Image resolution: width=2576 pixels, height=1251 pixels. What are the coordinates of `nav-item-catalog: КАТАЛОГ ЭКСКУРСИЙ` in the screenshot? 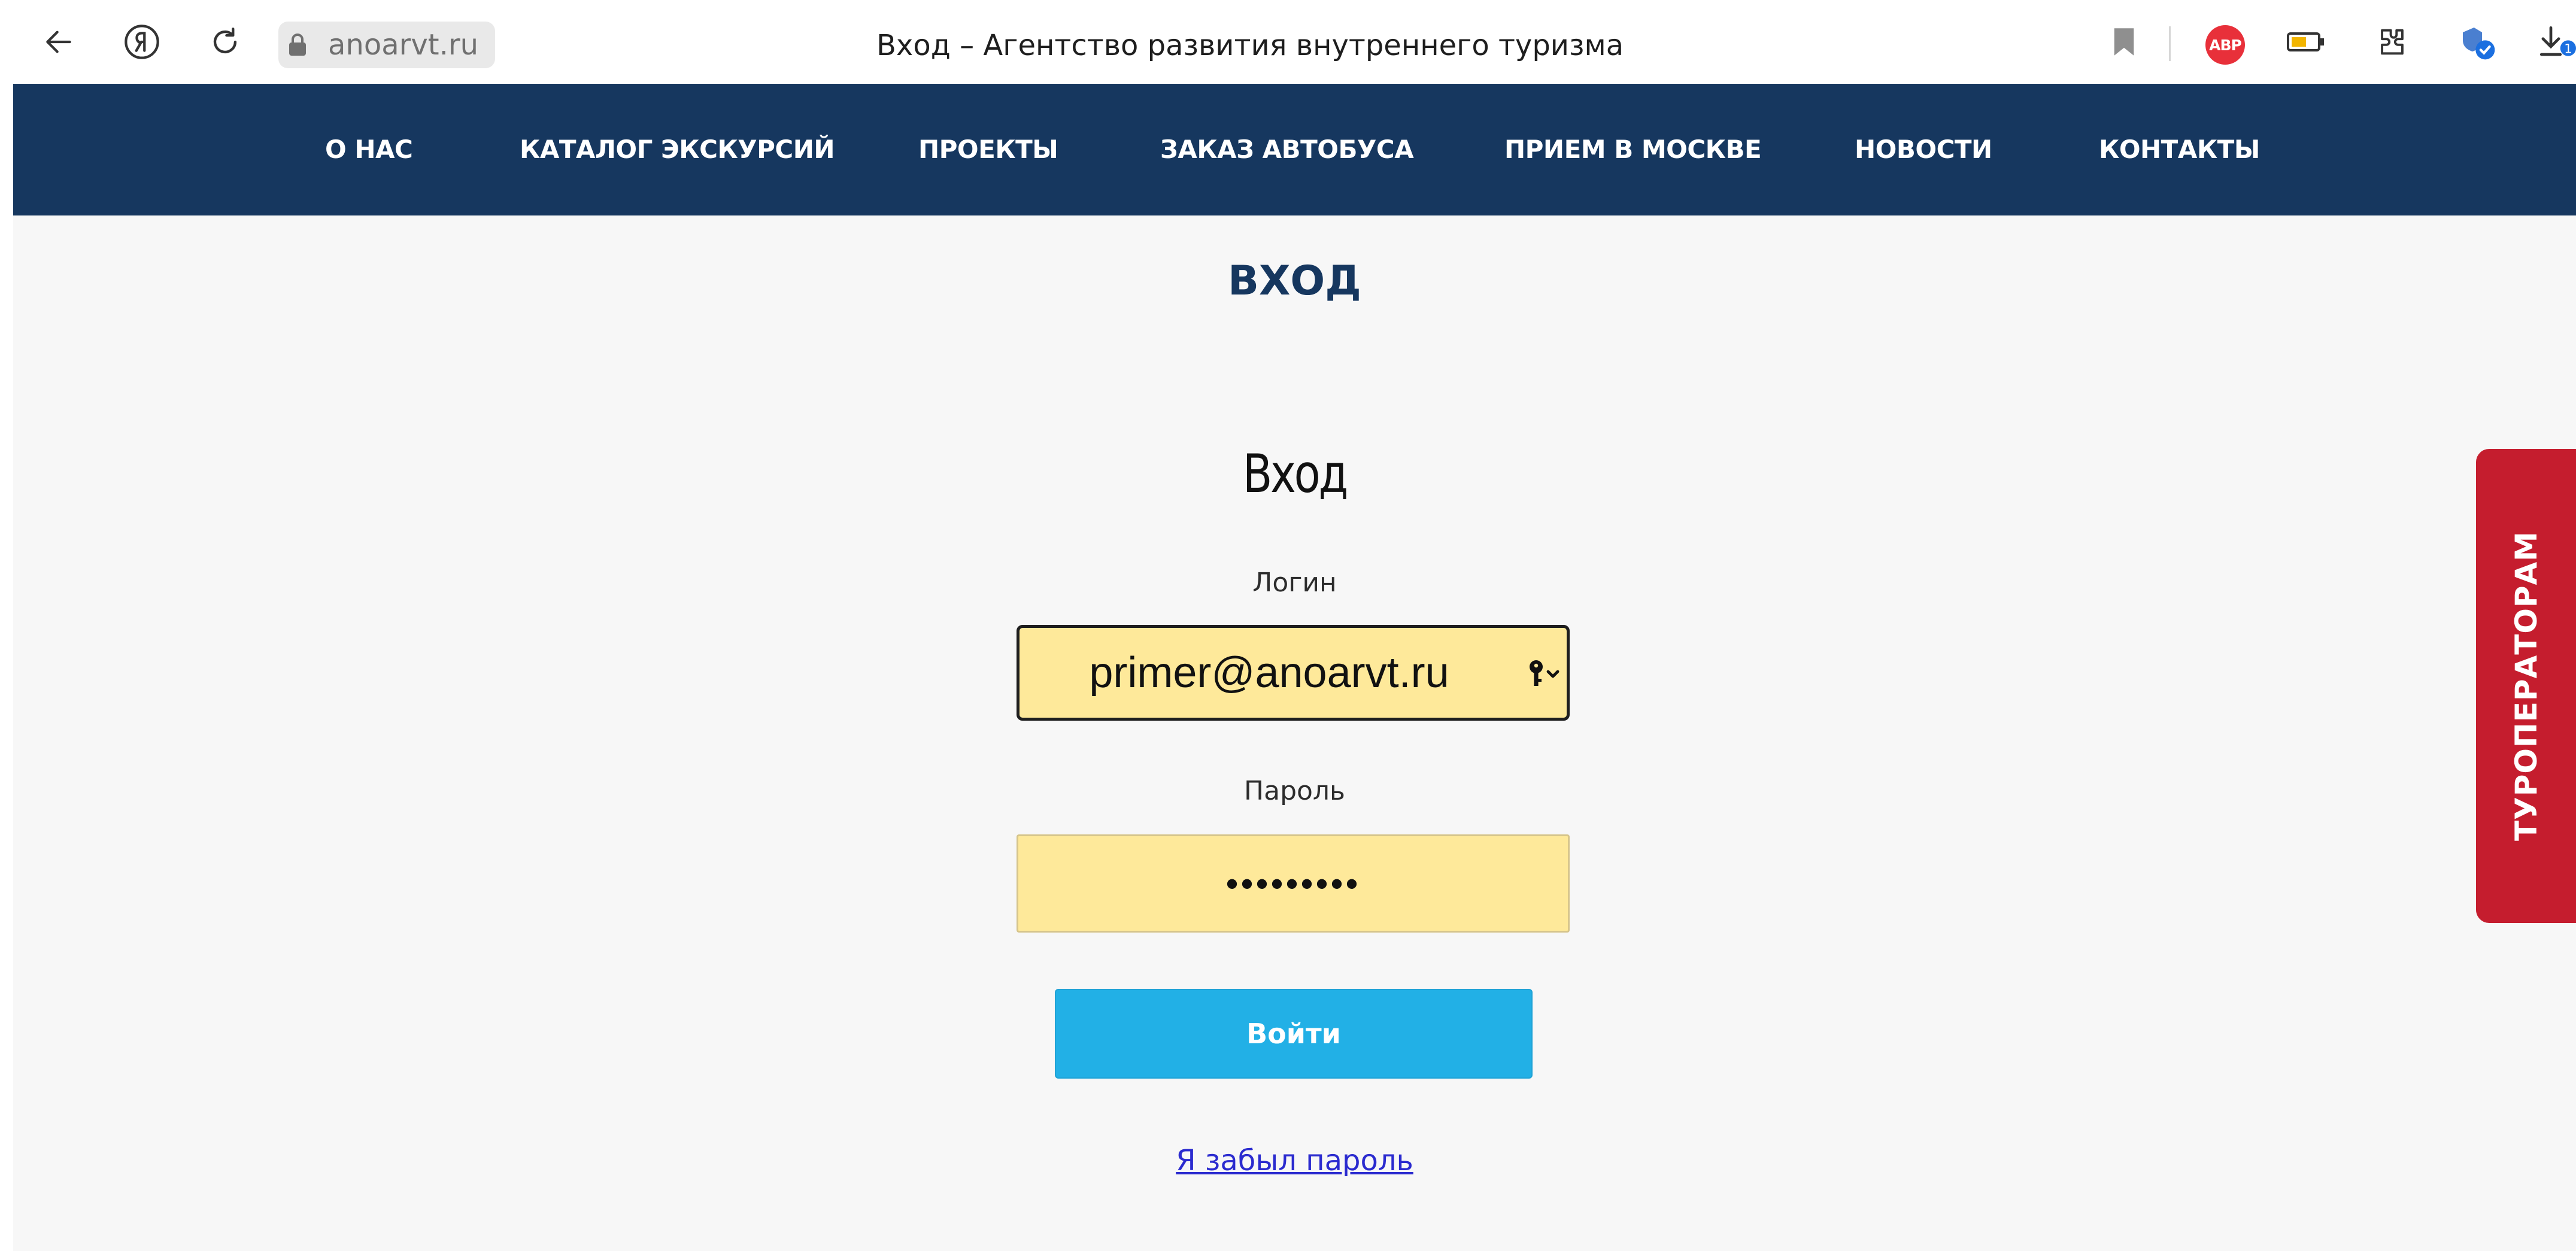 It's located at (677, 150).